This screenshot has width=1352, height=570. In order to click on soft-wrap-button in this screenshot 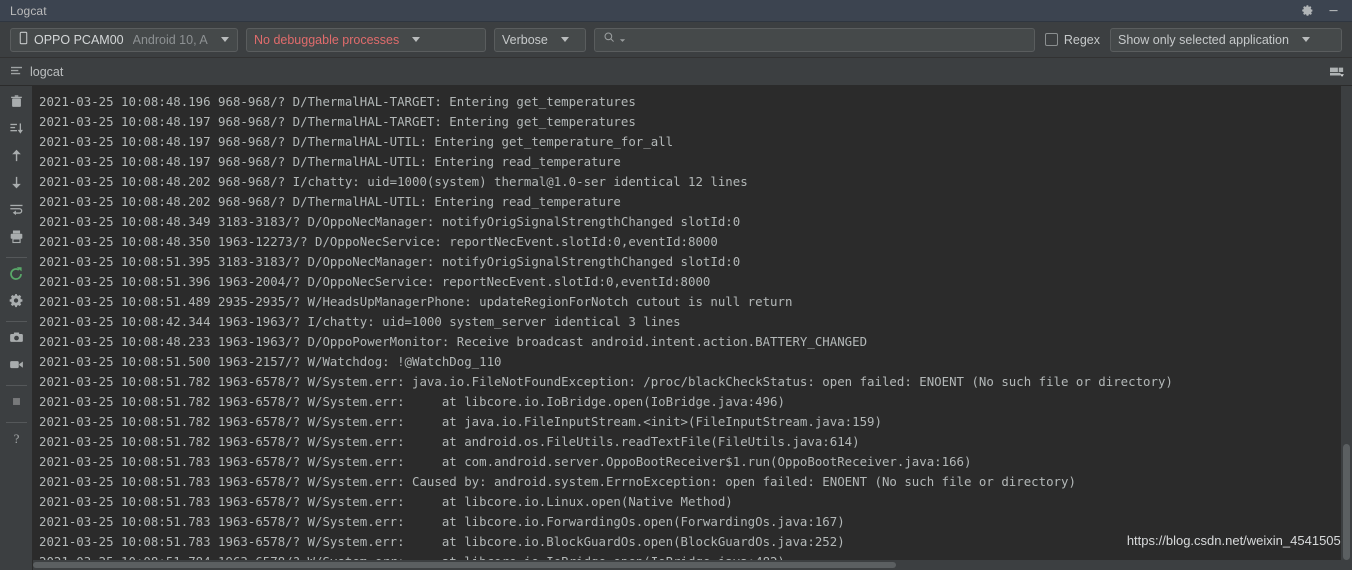, I will do `click(16, 212)`.